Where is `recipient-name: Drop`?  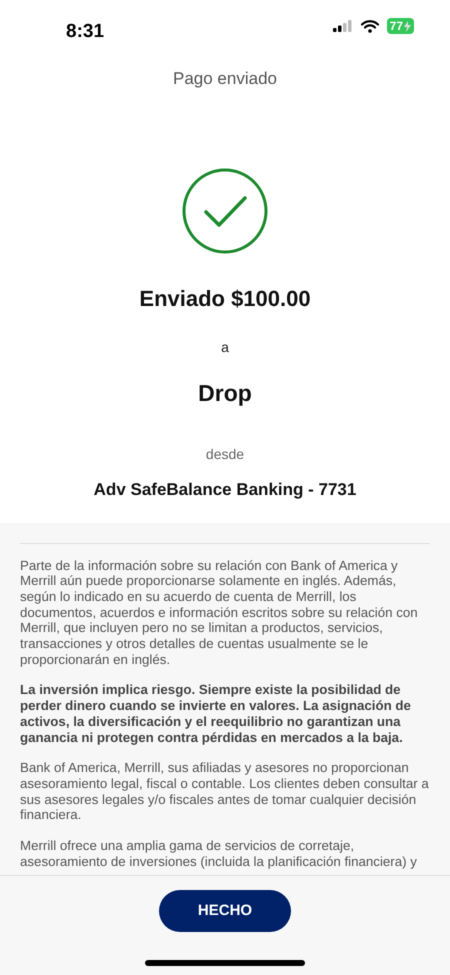
recipient-name: Drop is located at coordinates (225, 393).